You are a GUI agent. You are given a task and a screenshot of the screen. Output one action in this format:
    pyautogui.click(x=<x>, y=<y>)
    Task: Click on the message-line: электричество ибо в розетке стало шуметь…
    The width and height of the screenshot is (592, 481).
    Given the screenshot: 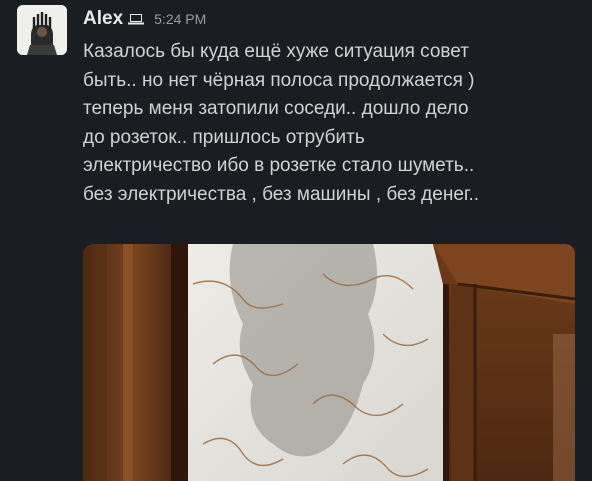 What is the action you would take?
    pyautogui.click(x=279, y=166)
    